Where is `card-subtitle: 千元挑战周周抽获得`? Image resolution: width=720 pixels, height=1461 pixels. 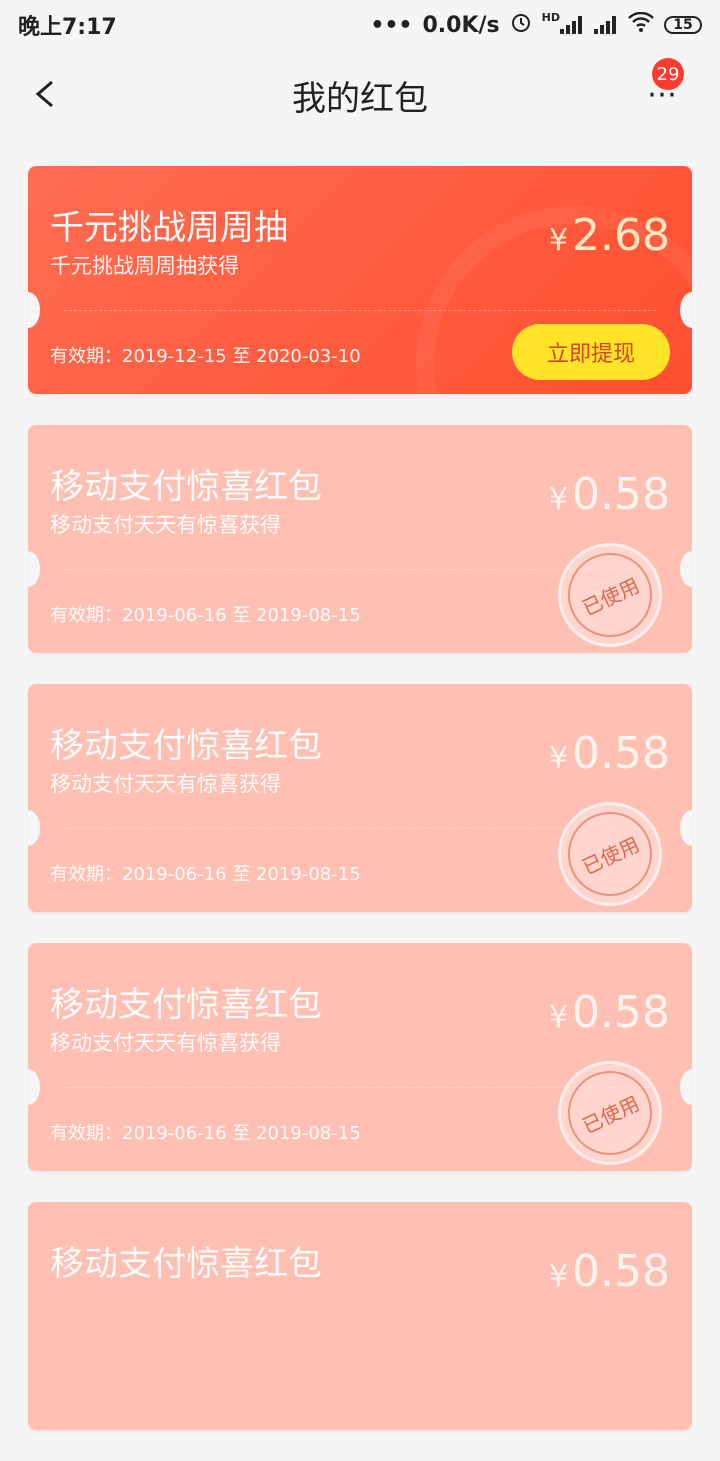 card-subtitle: 千元挑战周周抽获得 is located at coordinates (144, 266).